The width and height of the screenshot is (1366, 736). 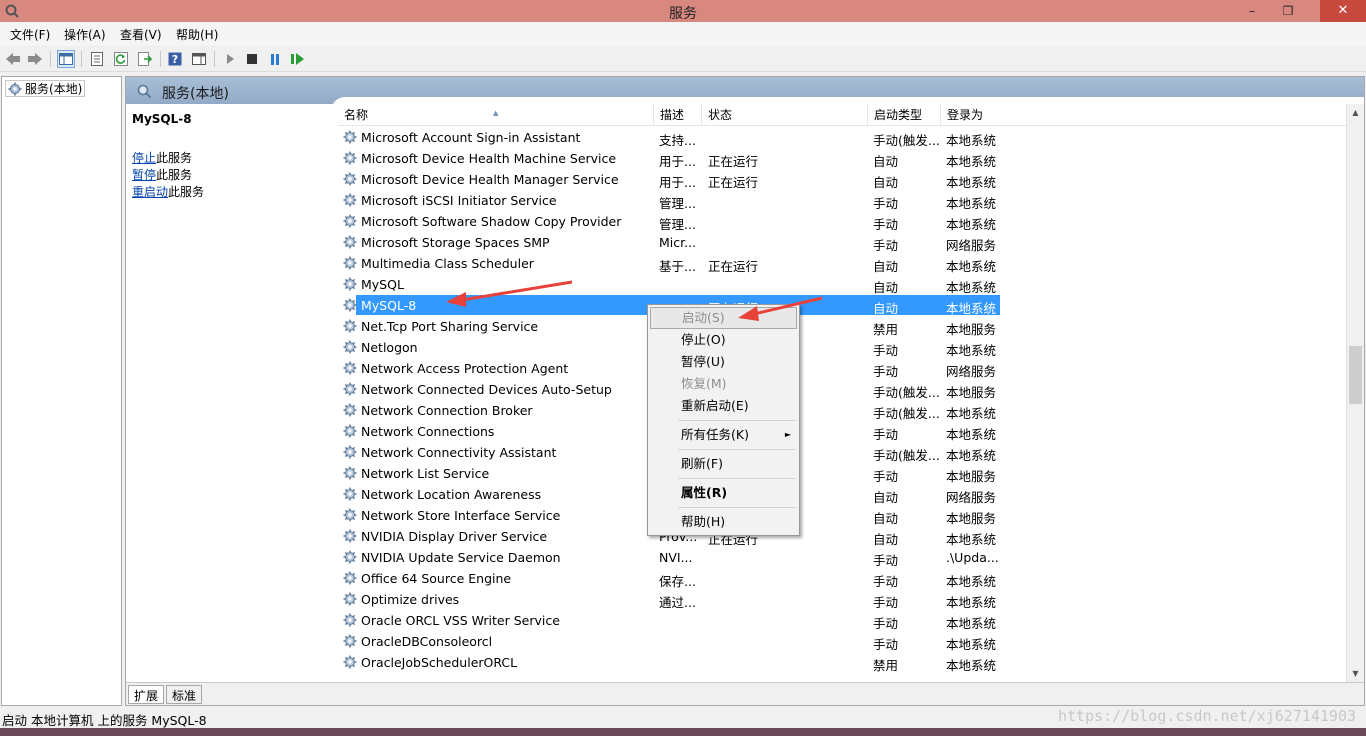 I want to click on pane-header: 服务(本地), so click(x=745, y=97).